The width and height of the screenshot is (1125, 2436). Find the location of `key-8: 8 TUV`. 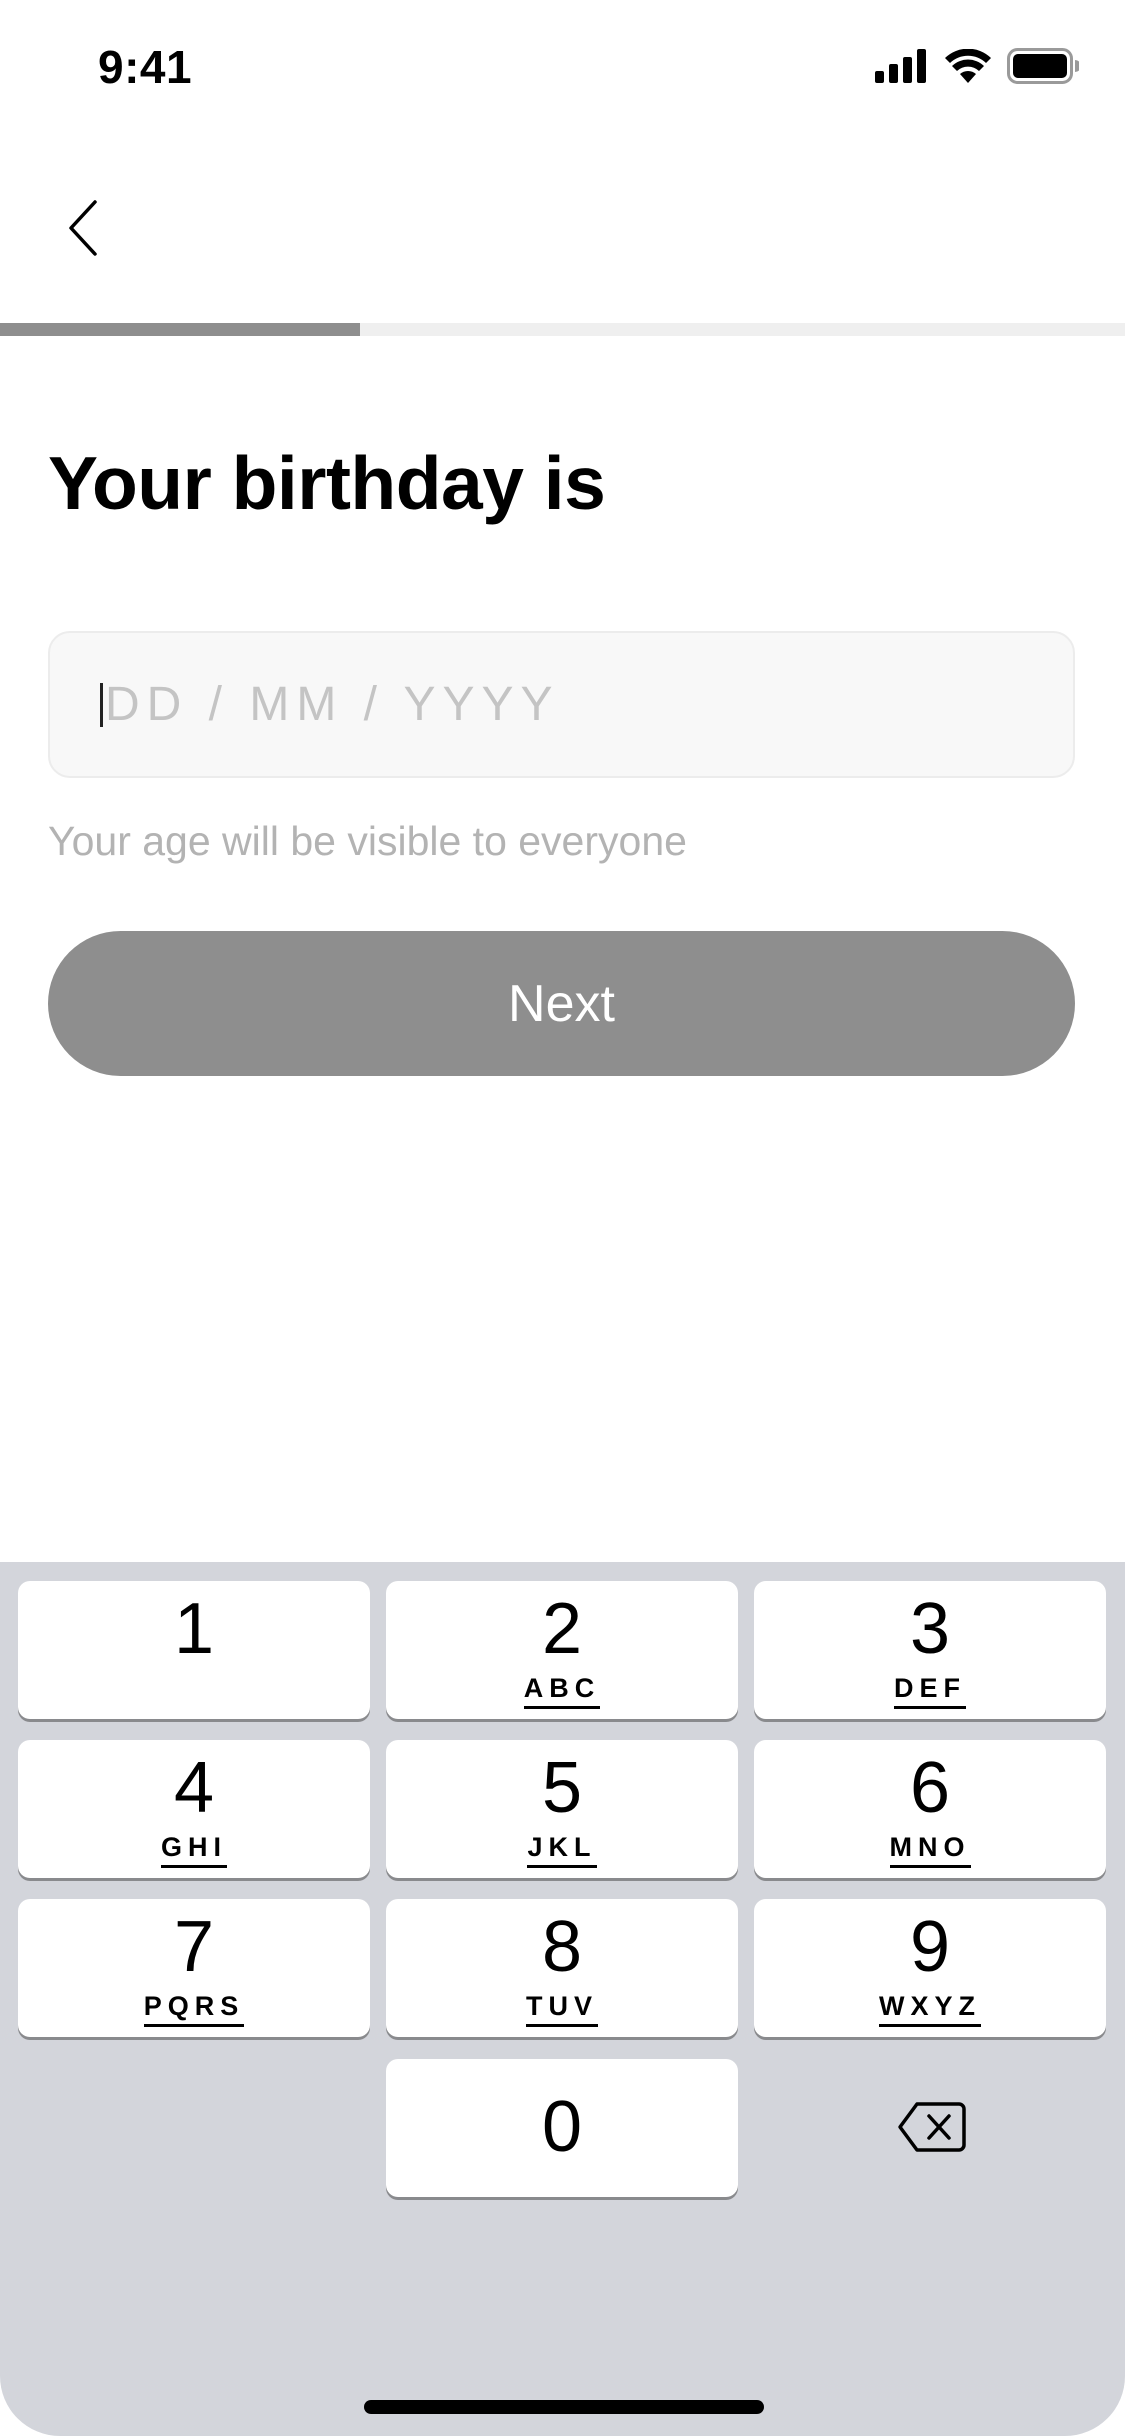

key-8: 8 TUV is located at coordinates (562, 1968).